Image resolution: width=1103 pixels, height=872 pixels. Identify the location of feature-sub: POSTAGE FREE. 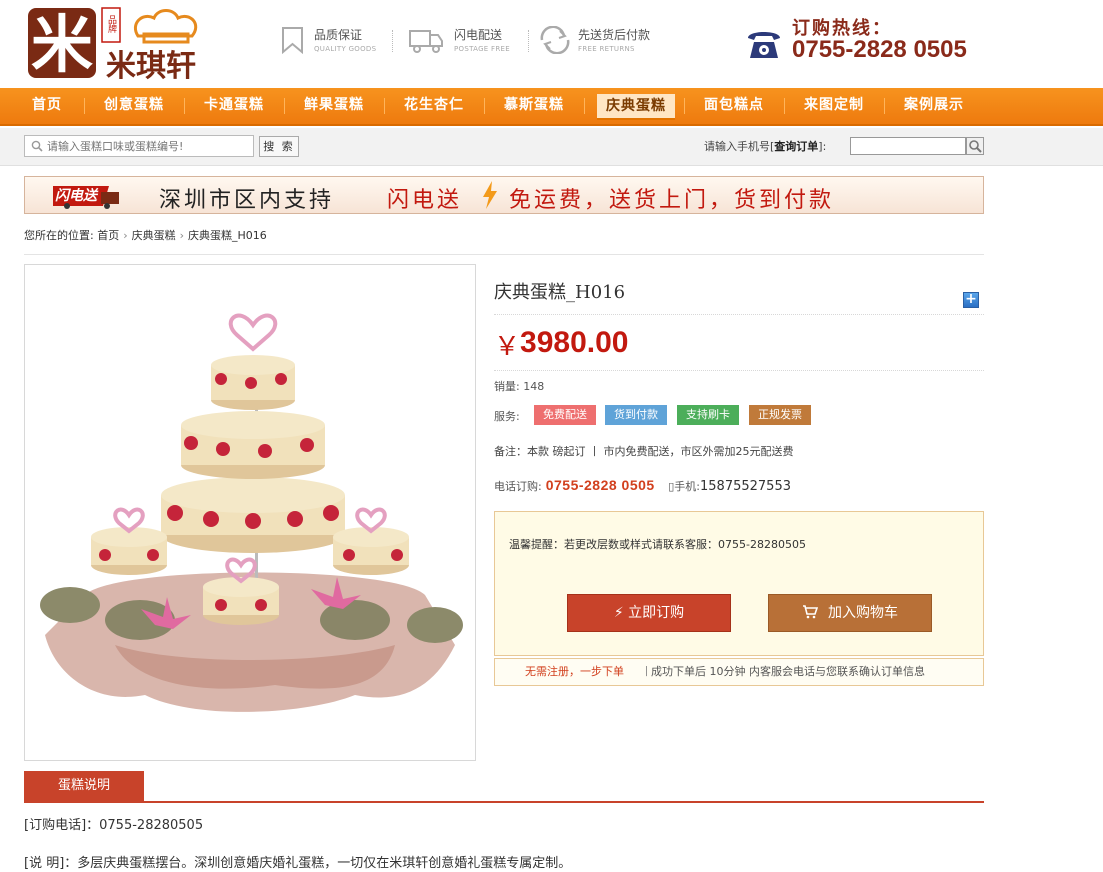
(482, 49).